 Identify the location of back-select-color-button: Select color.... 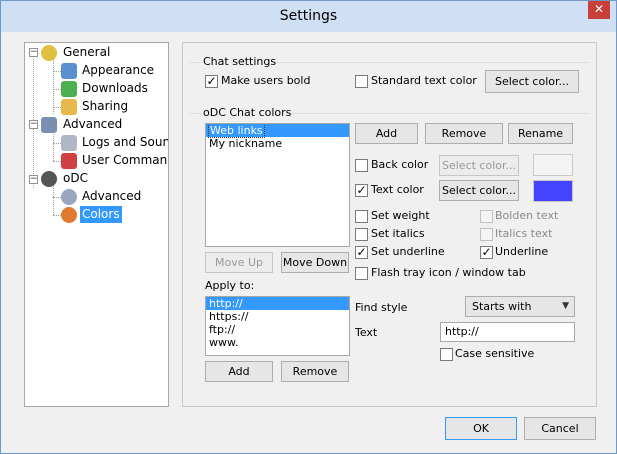
(479, 165).